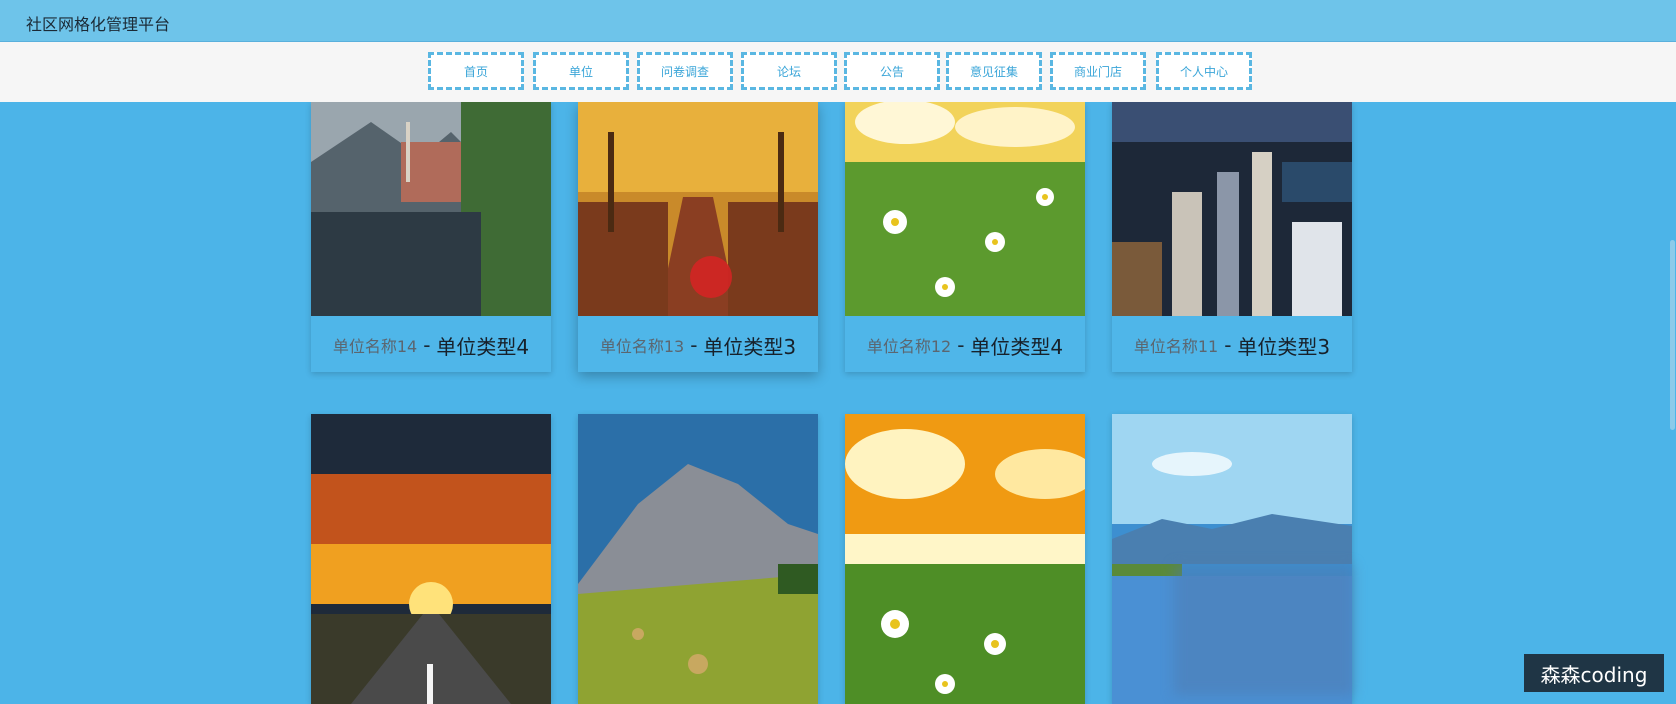 The image size is (1676, 704). I want to click on nav-forum-button: 论坛, so click(789, 71).